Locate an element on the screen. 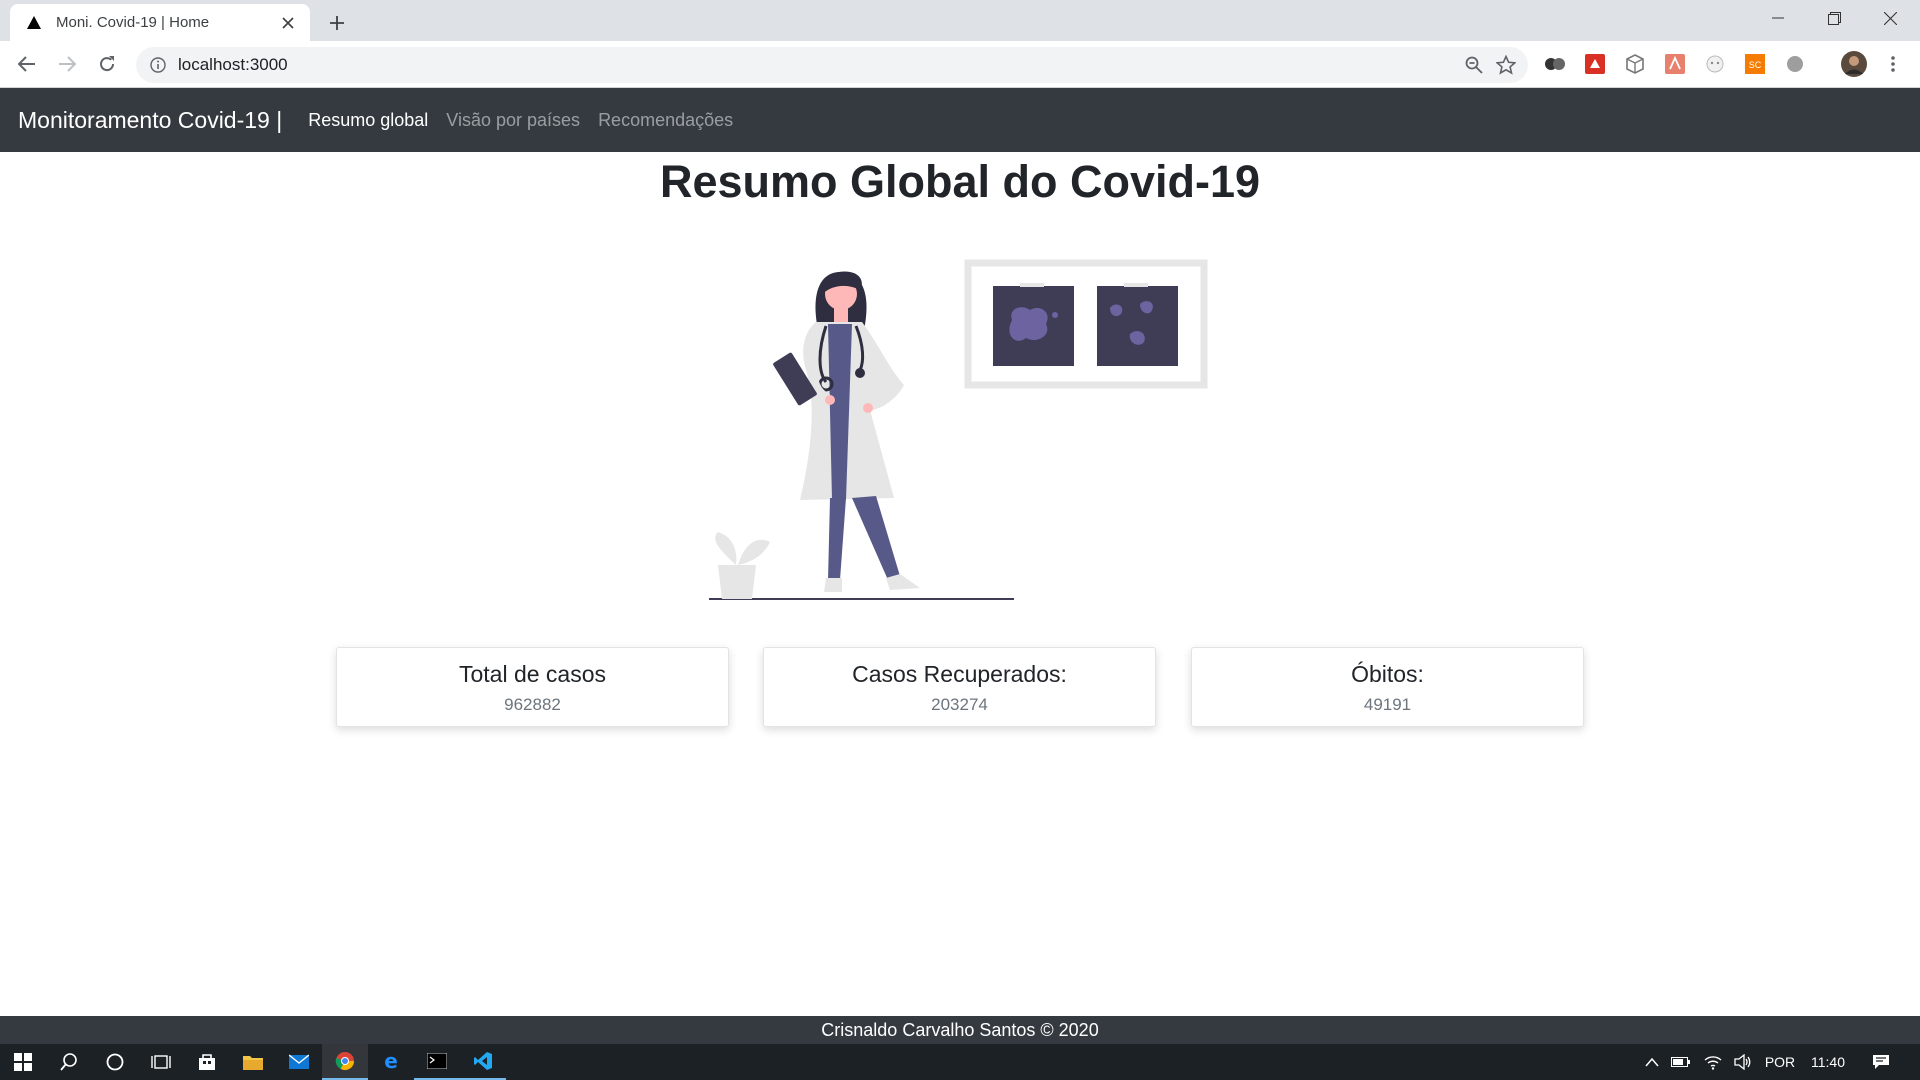 The height and width of the screenshot is (1080, 1920). profile-avatar is located at coordinates (1854, 64).